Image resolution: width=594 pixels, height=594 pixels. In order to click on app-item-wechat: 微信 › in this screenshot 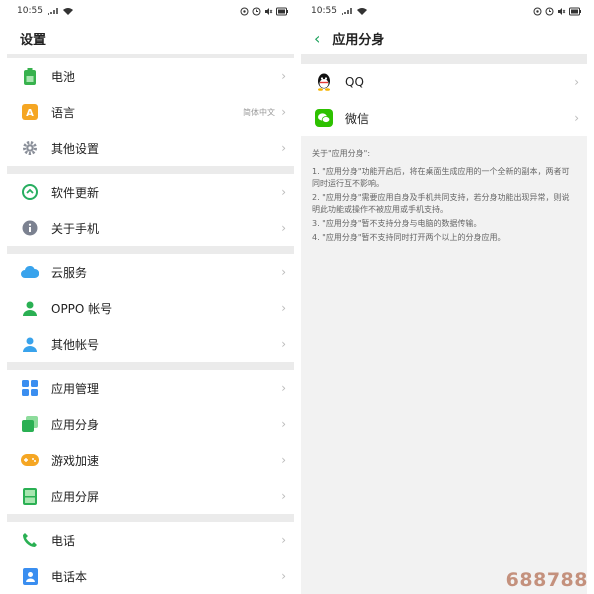, I will do `click(444, 118)`.